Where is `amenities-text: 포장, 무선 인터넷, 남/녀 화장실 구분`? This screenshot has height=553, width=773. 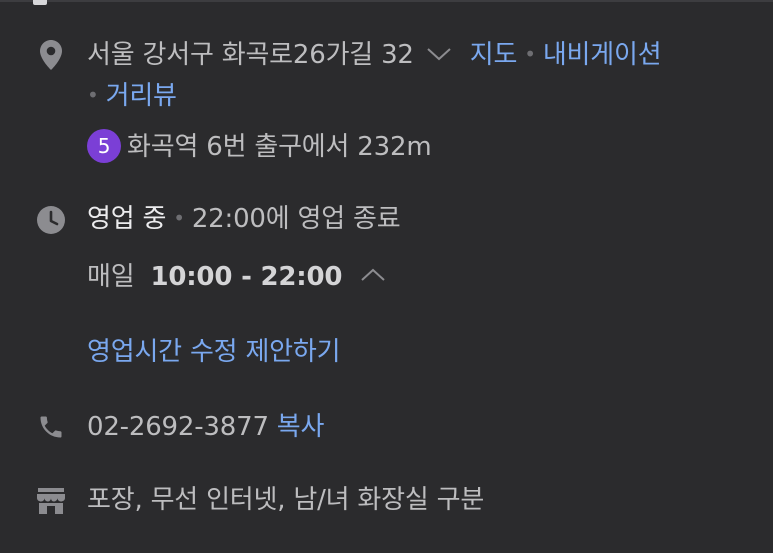
amenities-text: 포장, 무선 인터넷, 남/녀 화장실 구분 is located at coordinates (286, 500).